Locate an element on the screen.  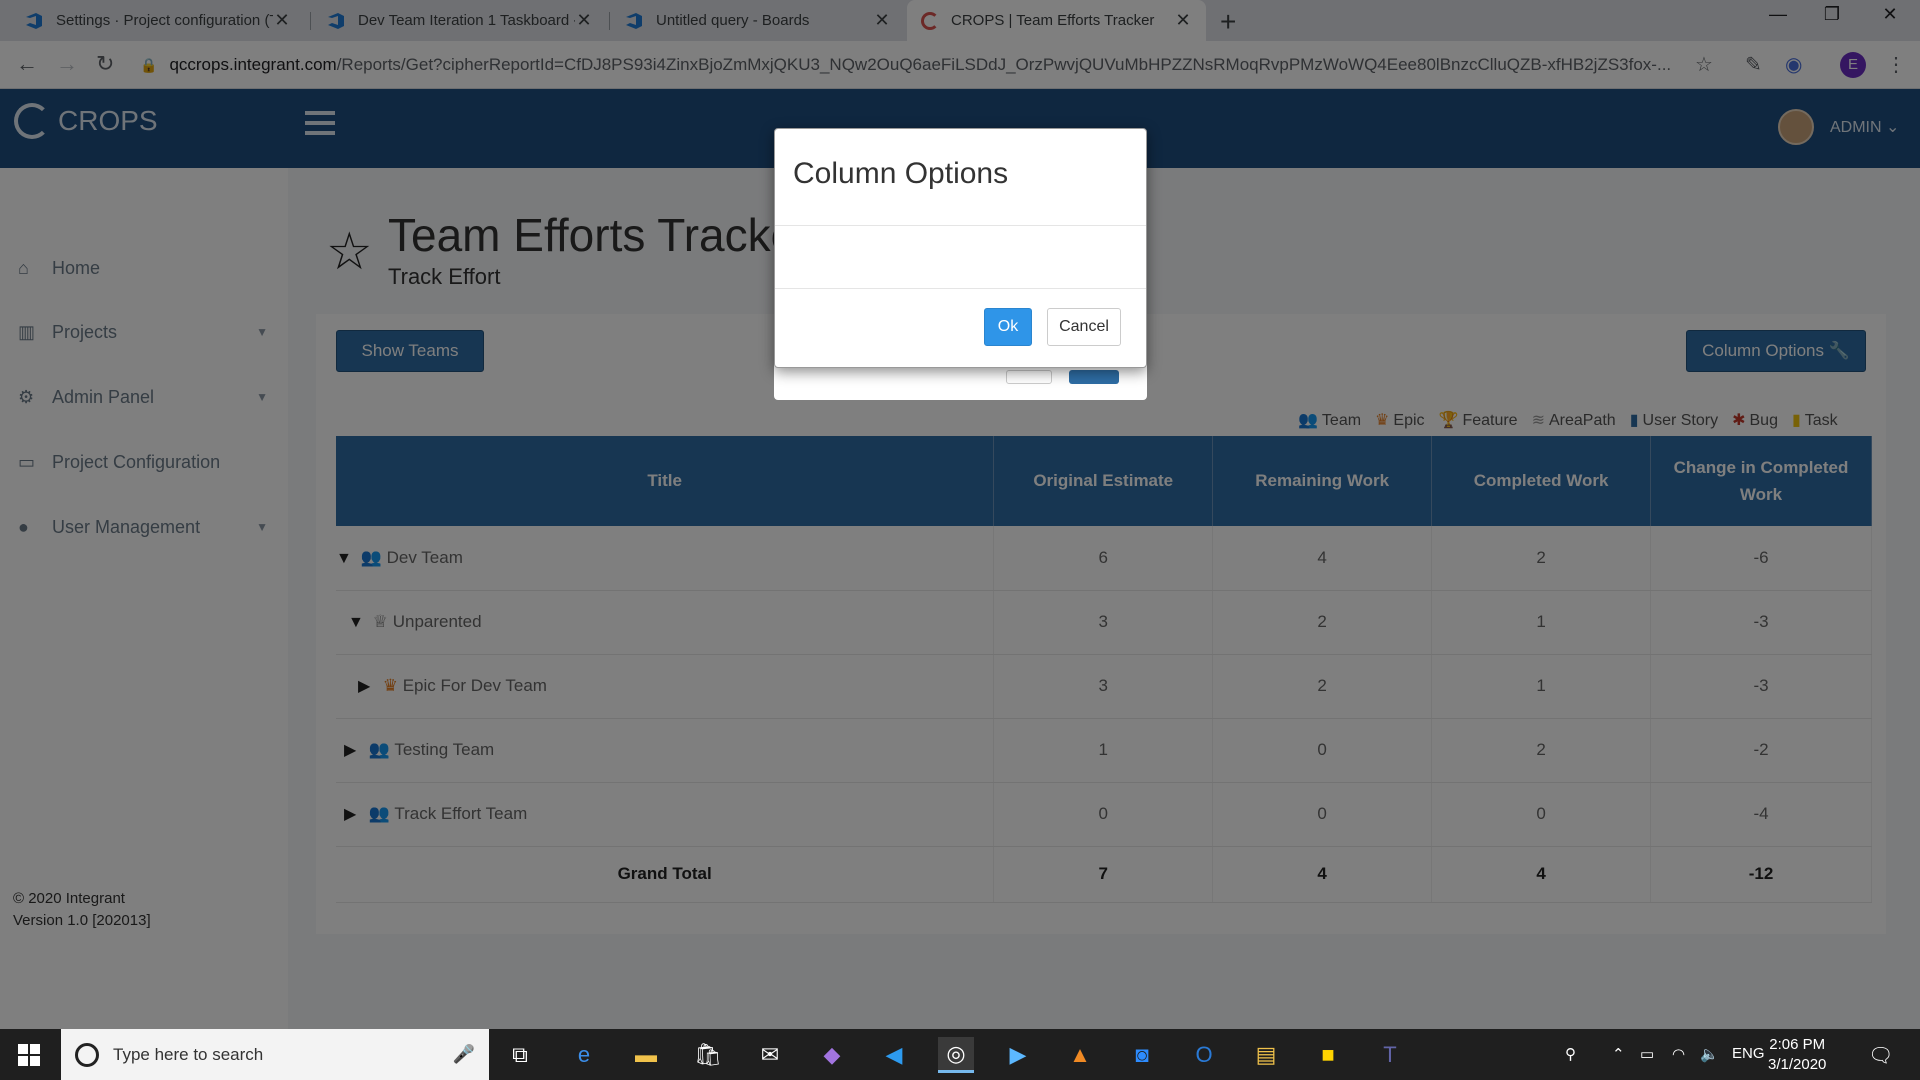
edge-icon: e is located at coordinates (584, 1055).